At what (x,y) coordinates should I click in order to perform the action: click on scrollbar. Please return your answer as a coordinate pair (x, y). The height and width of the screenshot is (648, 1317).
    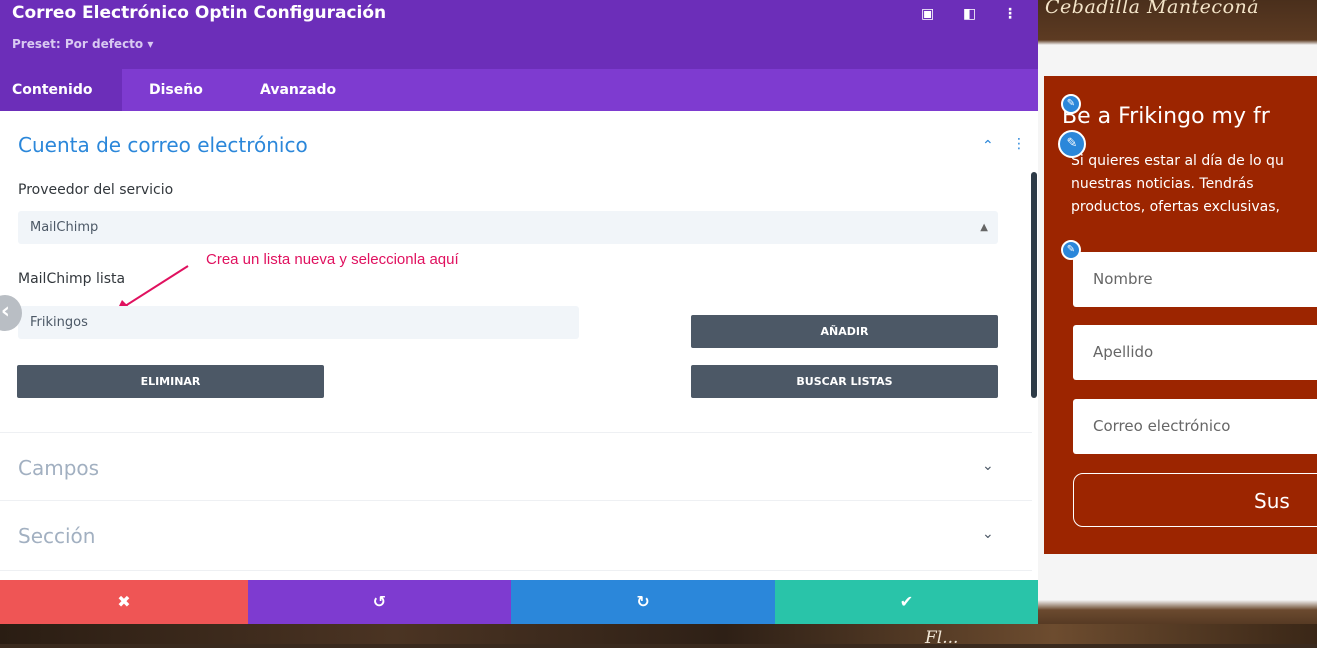
    Looking at the image, I should click on (1034, 285).